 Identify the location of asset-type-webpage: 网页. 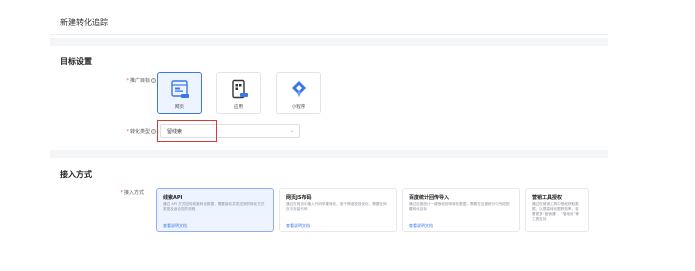
(179, 93).